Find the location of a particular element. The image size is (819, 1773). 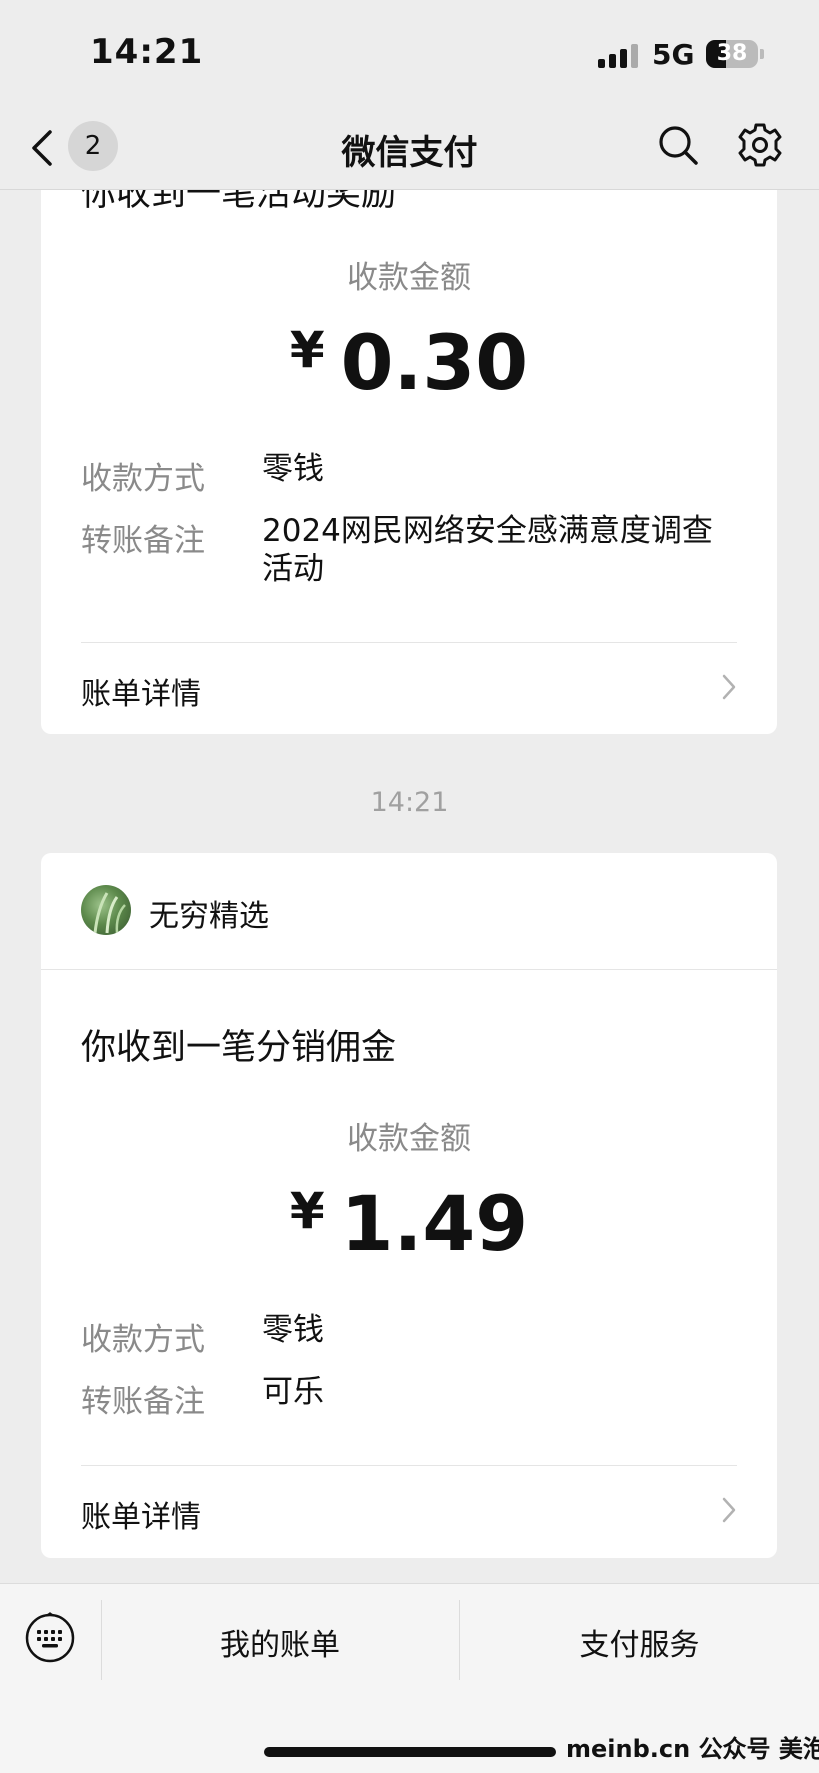

plant-icon is located at coordinates (109, 913).